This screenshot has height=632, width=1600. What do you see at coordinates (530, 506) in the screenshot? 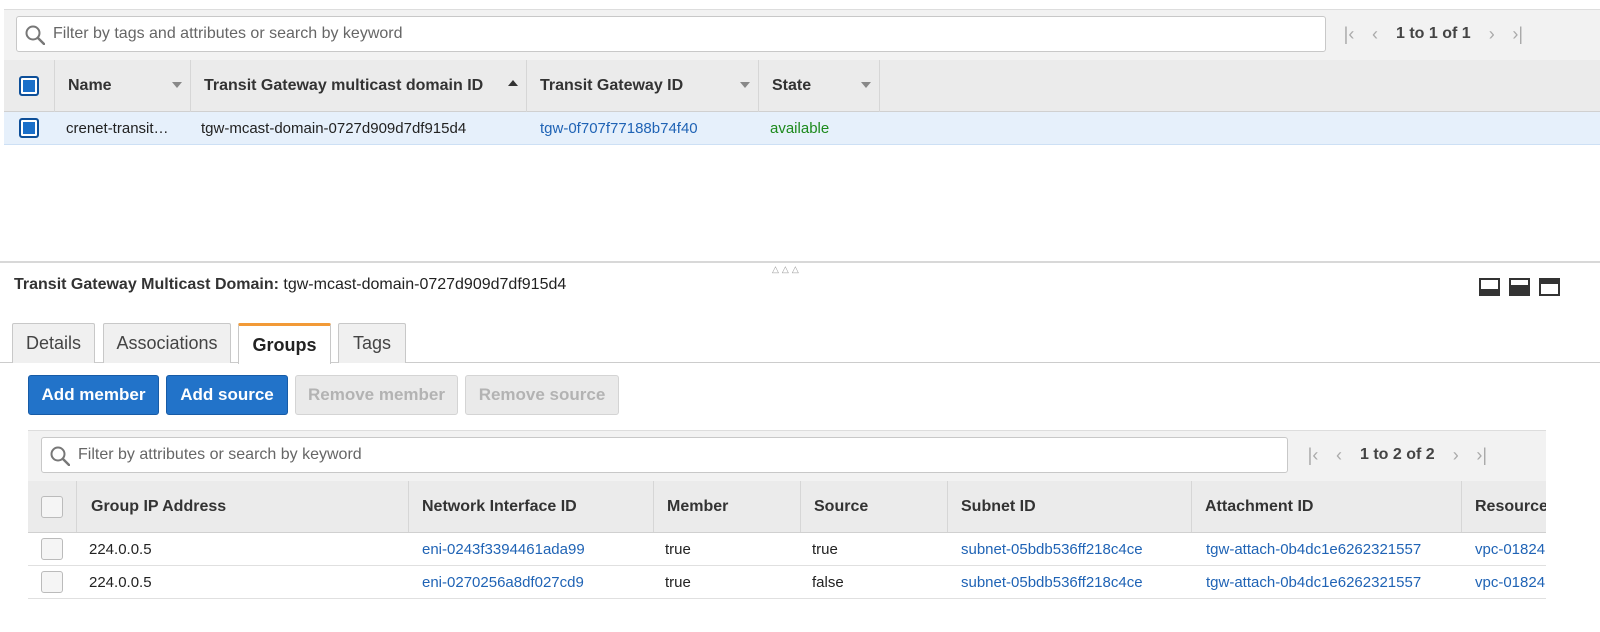
I see `column-header-eni: Network Interface ID` at bounding box center [530, 506].